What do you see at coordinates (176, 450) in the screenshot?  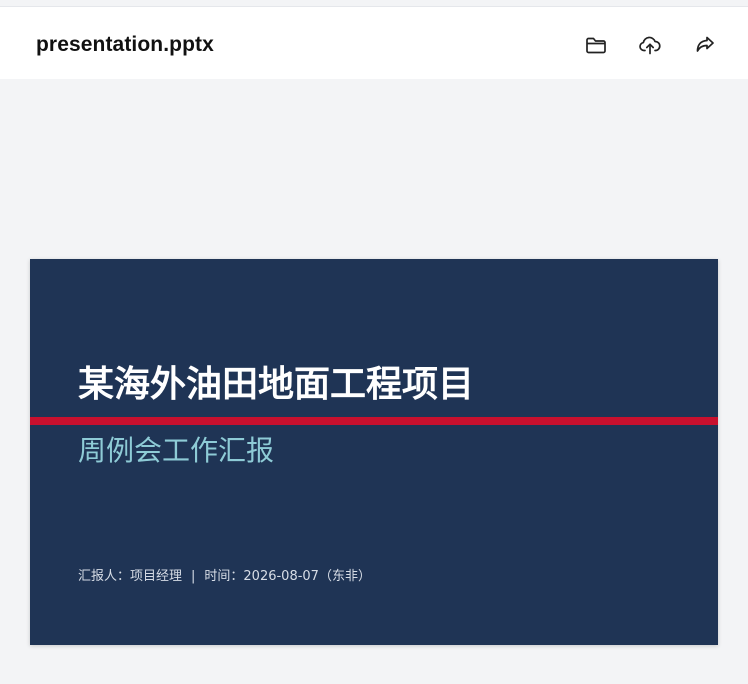 I see `slide-subtitle: 周例会工作汇报` at bounding box center [176, 450].